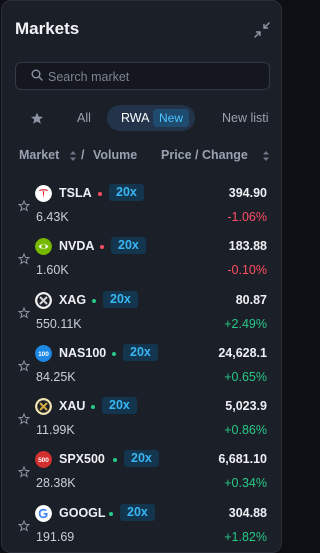 This screenshot has height=553, width=320. What do you see at coordinates (73, 300) in the screenshot?
I see `market-symbol: XAG` at bounding box center [73, 300].